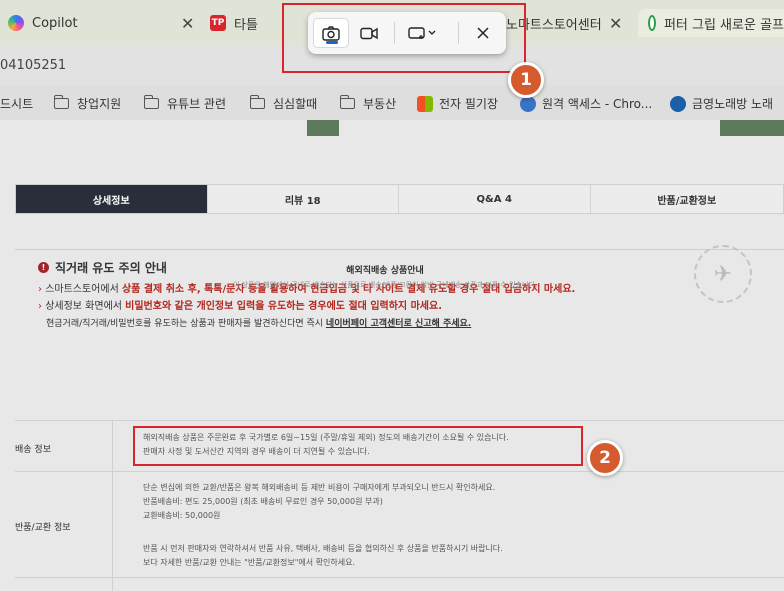 This screenshot has width=784, height=591. I want to click on product-tabs: 상세정보 리뷰 18 Q&A 4 반품/교환정보, so click(399, 199).